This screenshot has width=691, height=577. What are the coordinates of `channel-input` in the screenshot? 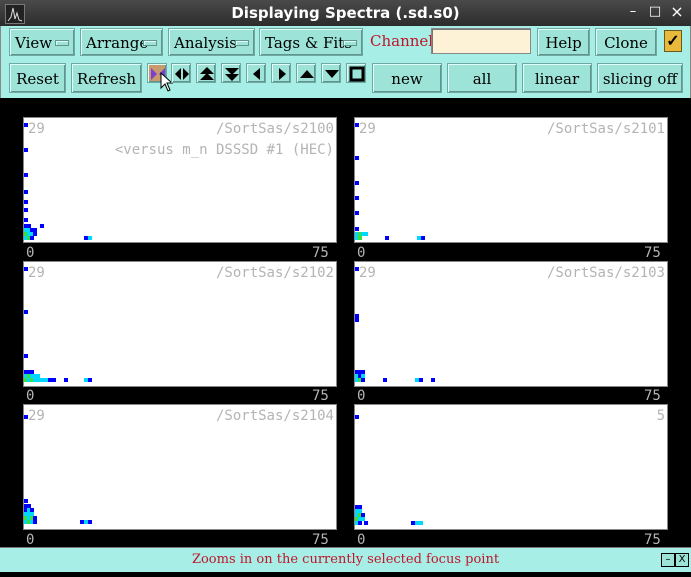 It's located at (481, 41).